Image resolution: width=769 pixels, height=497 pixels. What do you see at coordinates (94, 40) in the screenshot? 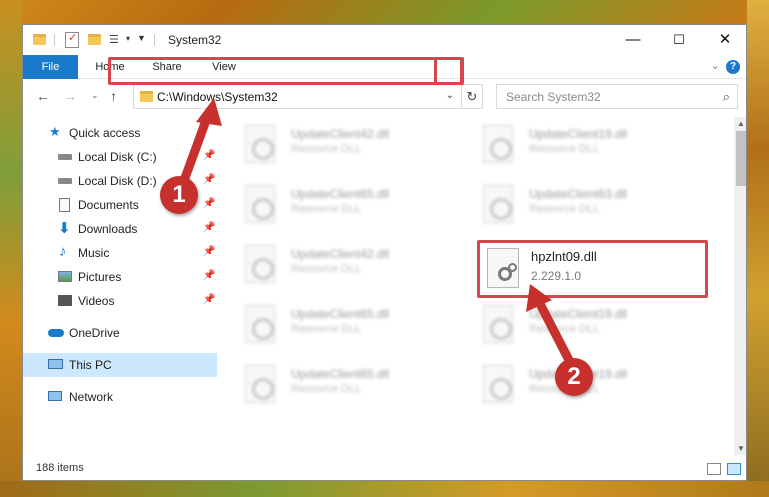
I see `new-folder-icon` at bounding box center [94, 40].